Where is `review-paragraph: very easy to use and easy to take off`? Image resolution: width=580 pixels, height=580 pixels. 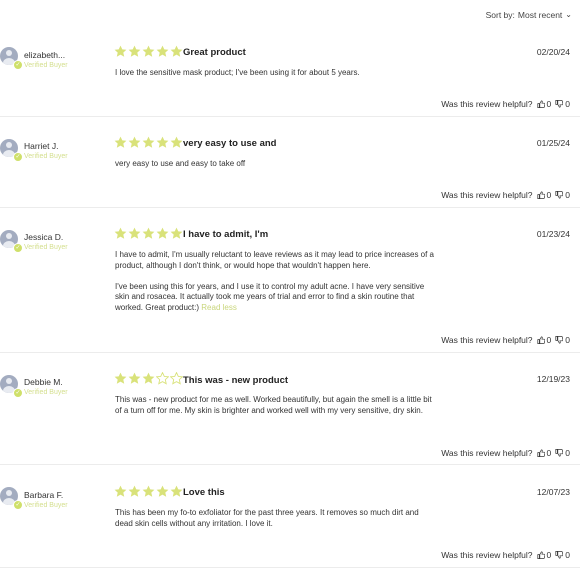
review-paragraph: very easy to use and easy to take off is located at coordinates (180, 163).